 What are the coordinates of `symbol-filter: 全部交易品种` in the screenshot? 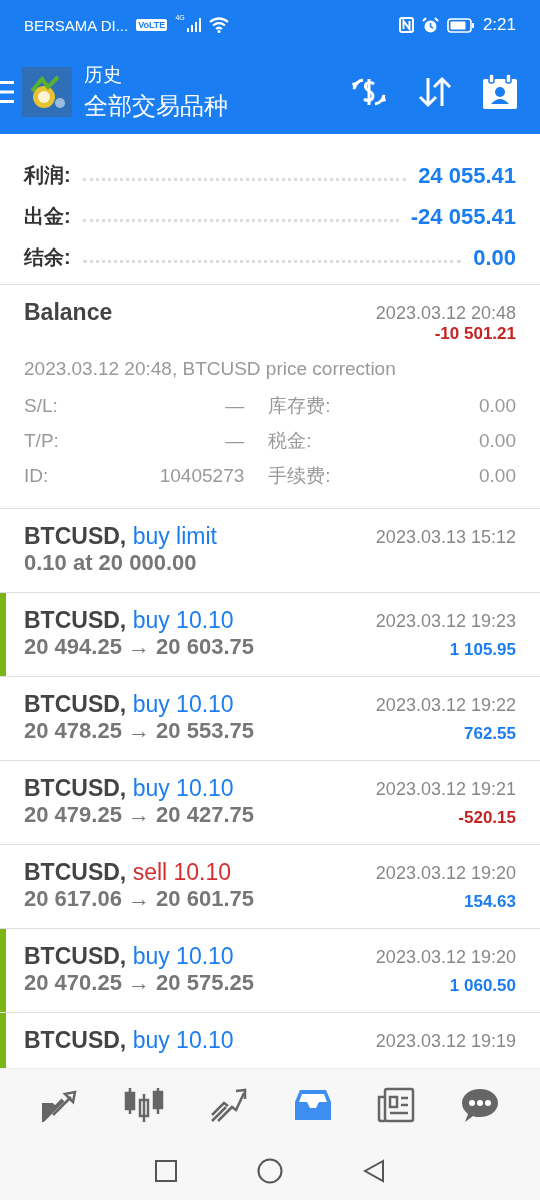 It's located at (217, 106).